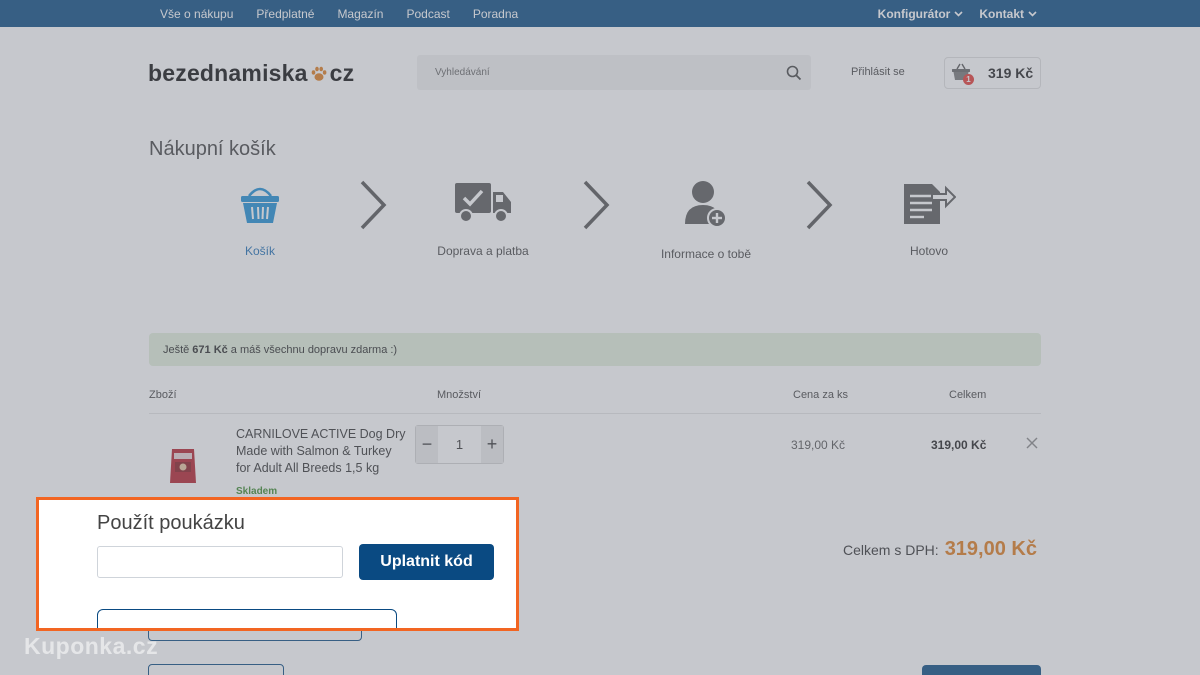 The image size is (1200, 675). Describe the element at coordinates (285, 14) in the screenshot. I see `nav-link-subscription: Předplatné` at that location.